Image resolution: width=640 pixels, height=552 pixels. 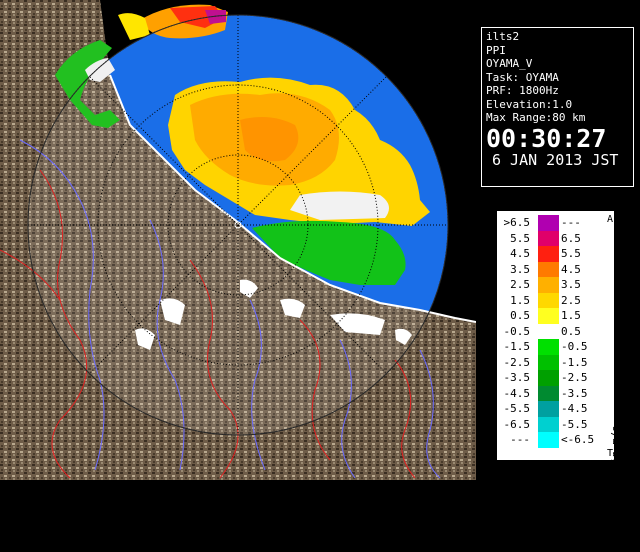 I want to click on legend-row: -2.5 -1.5, so click(x=556, y=362).